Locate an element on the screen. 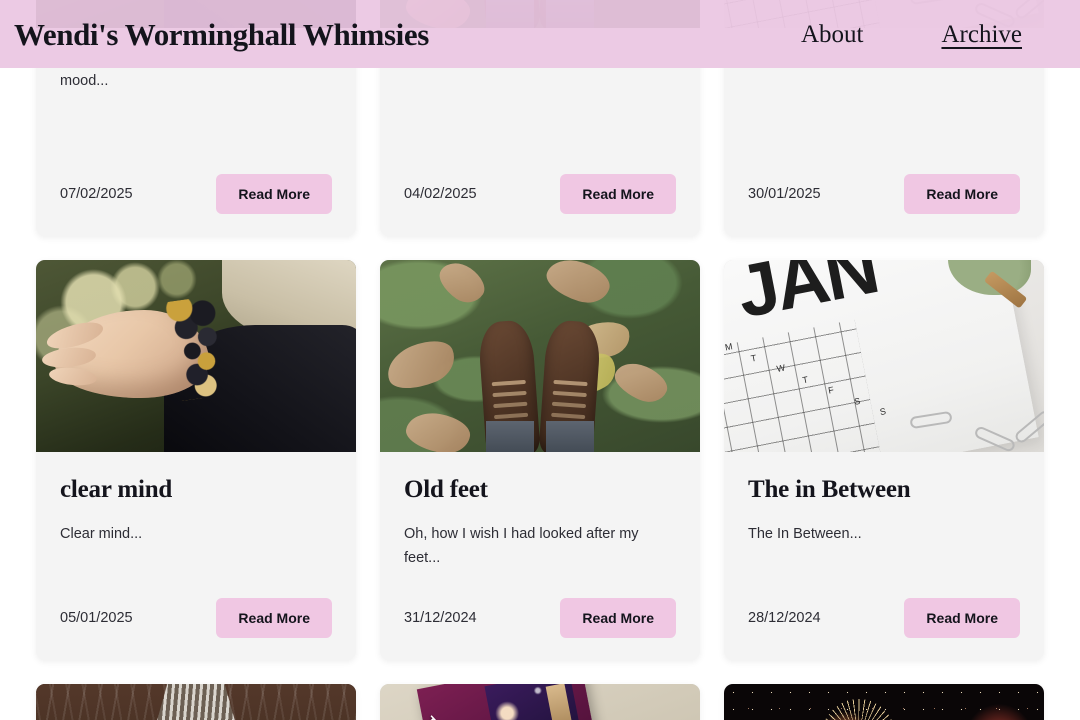  fireworks-image is located at coordinates (884, 702).